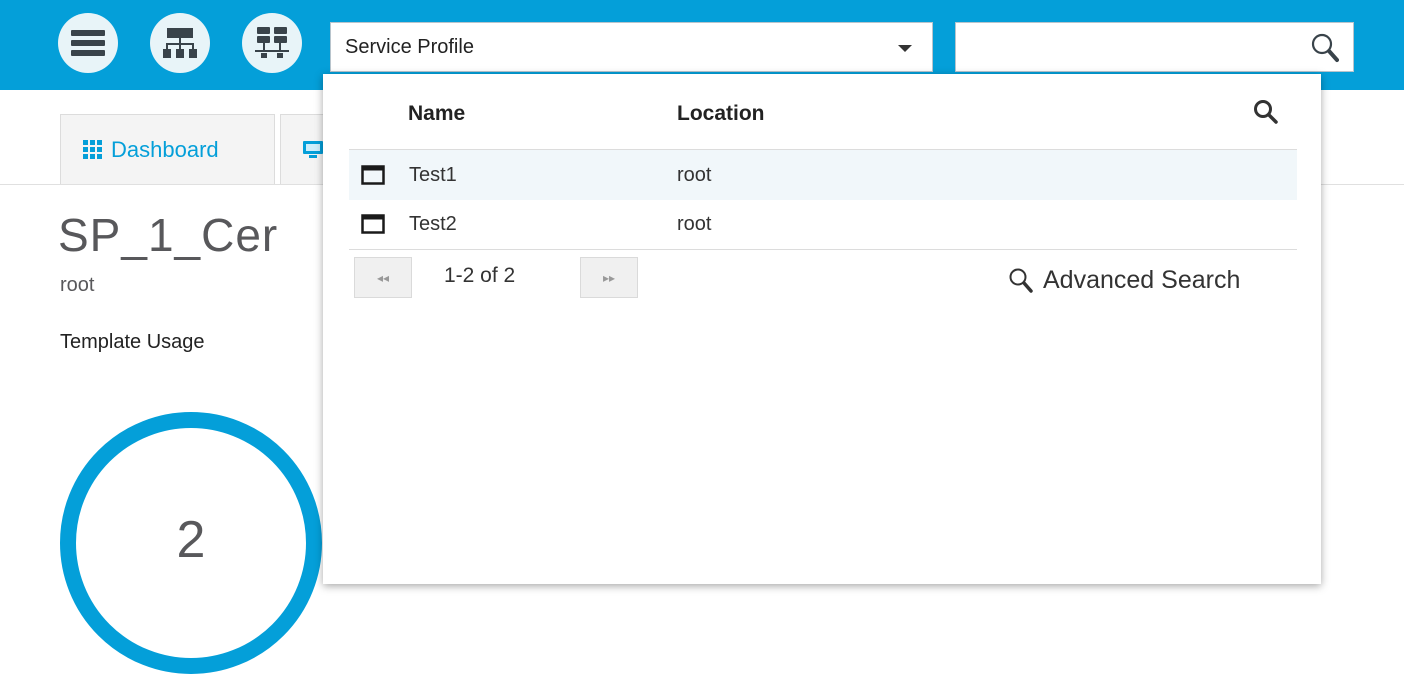 The width and height of the screenshot is (1404, 674). I want to click on column-header-location: Location, so click(721, 114).